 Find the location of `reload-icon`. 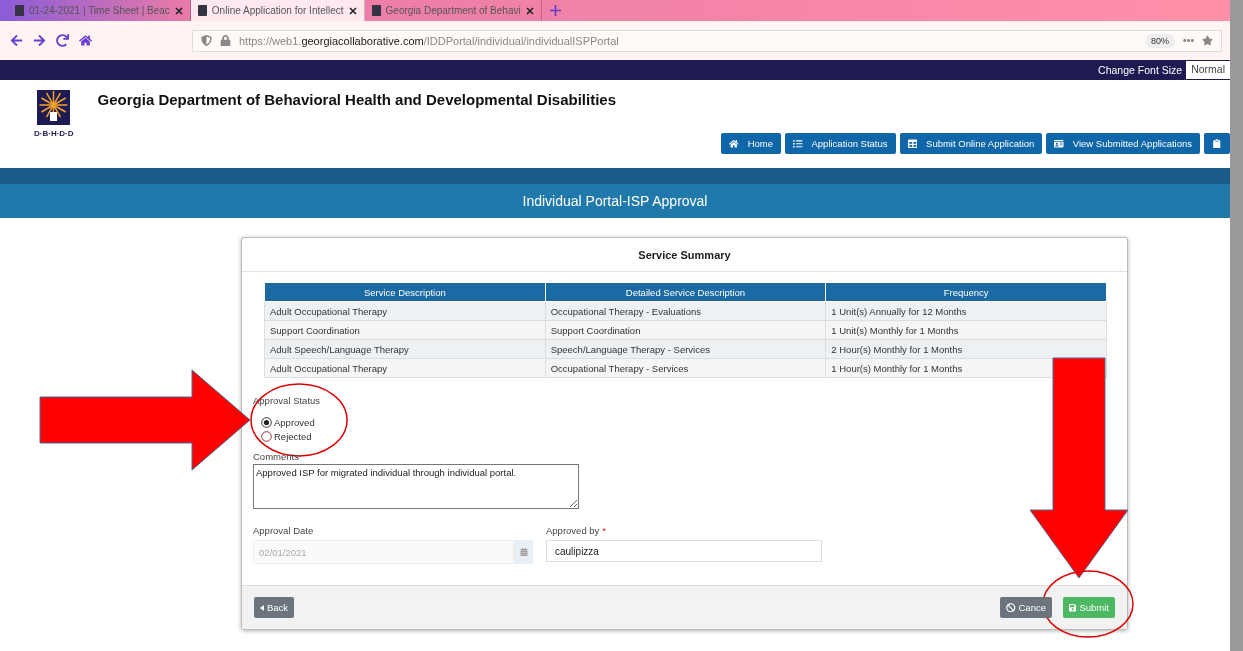

reload-icon is located at coordinates (62, 40).